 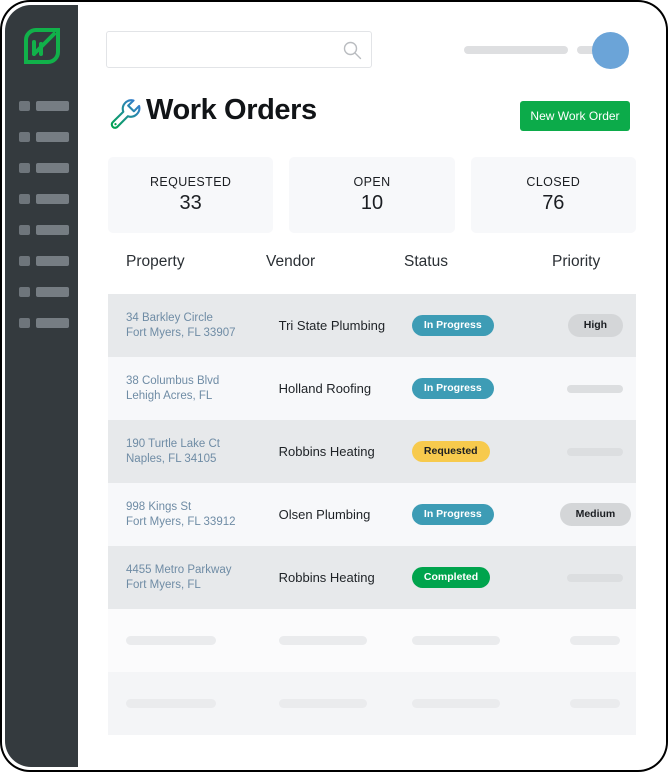 What do you see at coordinates (173, 380) in the screenshot?
I see `property-address: 38 Columbus Blvd` at bounding box center [173, 380].